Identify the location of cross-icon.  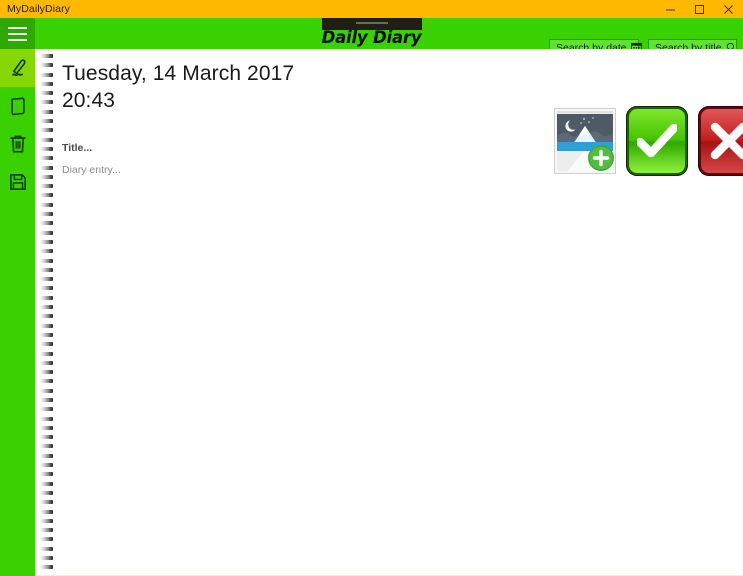
(726, 141).